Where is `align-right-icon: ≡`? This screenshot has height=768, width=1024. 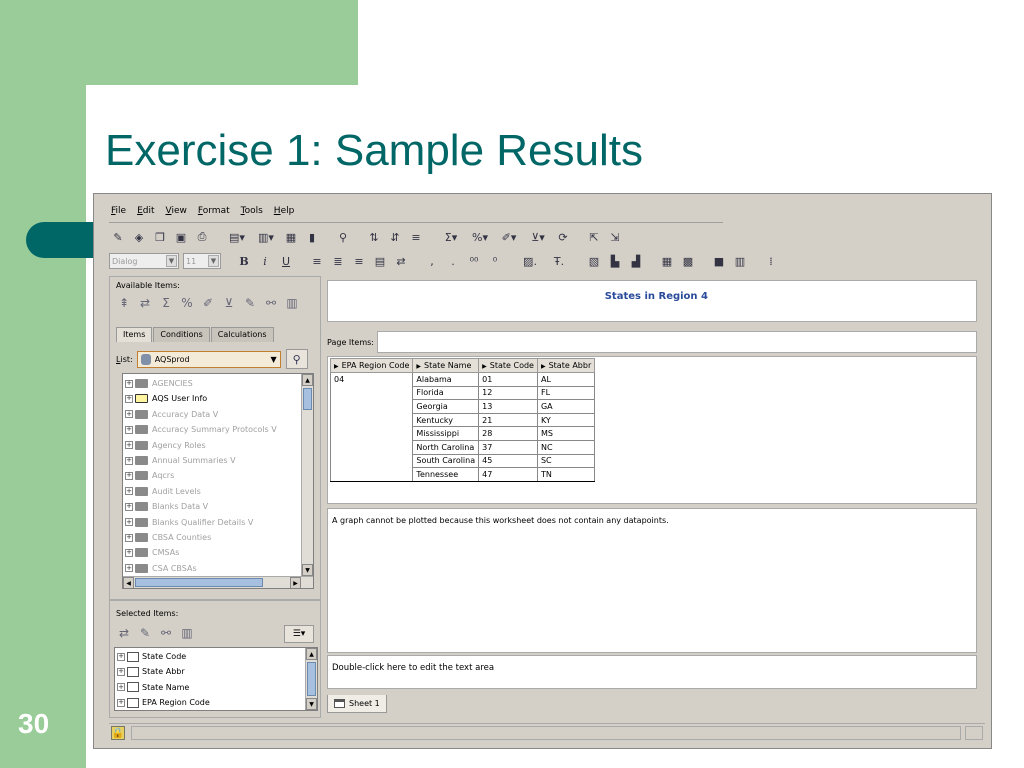 align-right-icon: ≡ is located at coordinates (359, 261).